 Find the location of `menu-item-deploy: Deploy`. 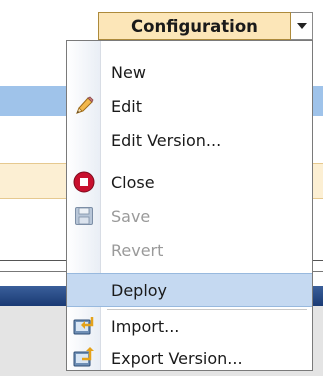

menu-item-deploy: Deploy is located at coordinates (189, 290).